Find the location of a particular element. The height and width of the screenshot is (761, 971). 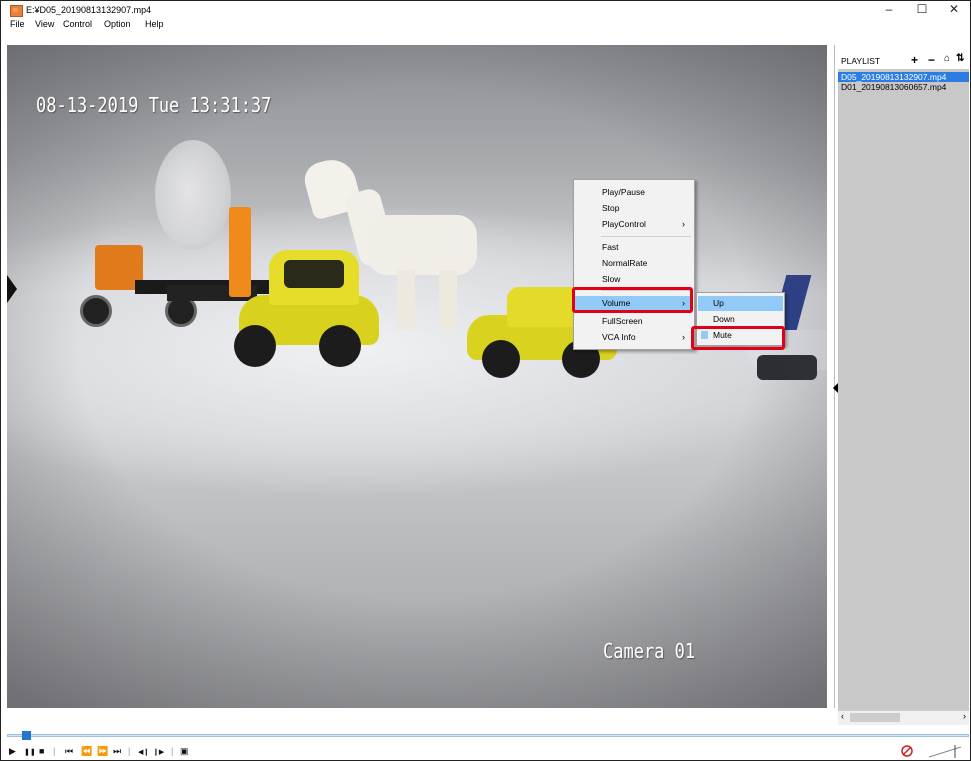

playlist-item: D05_20190813132907.mp4 is located at coordinates (903, 77).